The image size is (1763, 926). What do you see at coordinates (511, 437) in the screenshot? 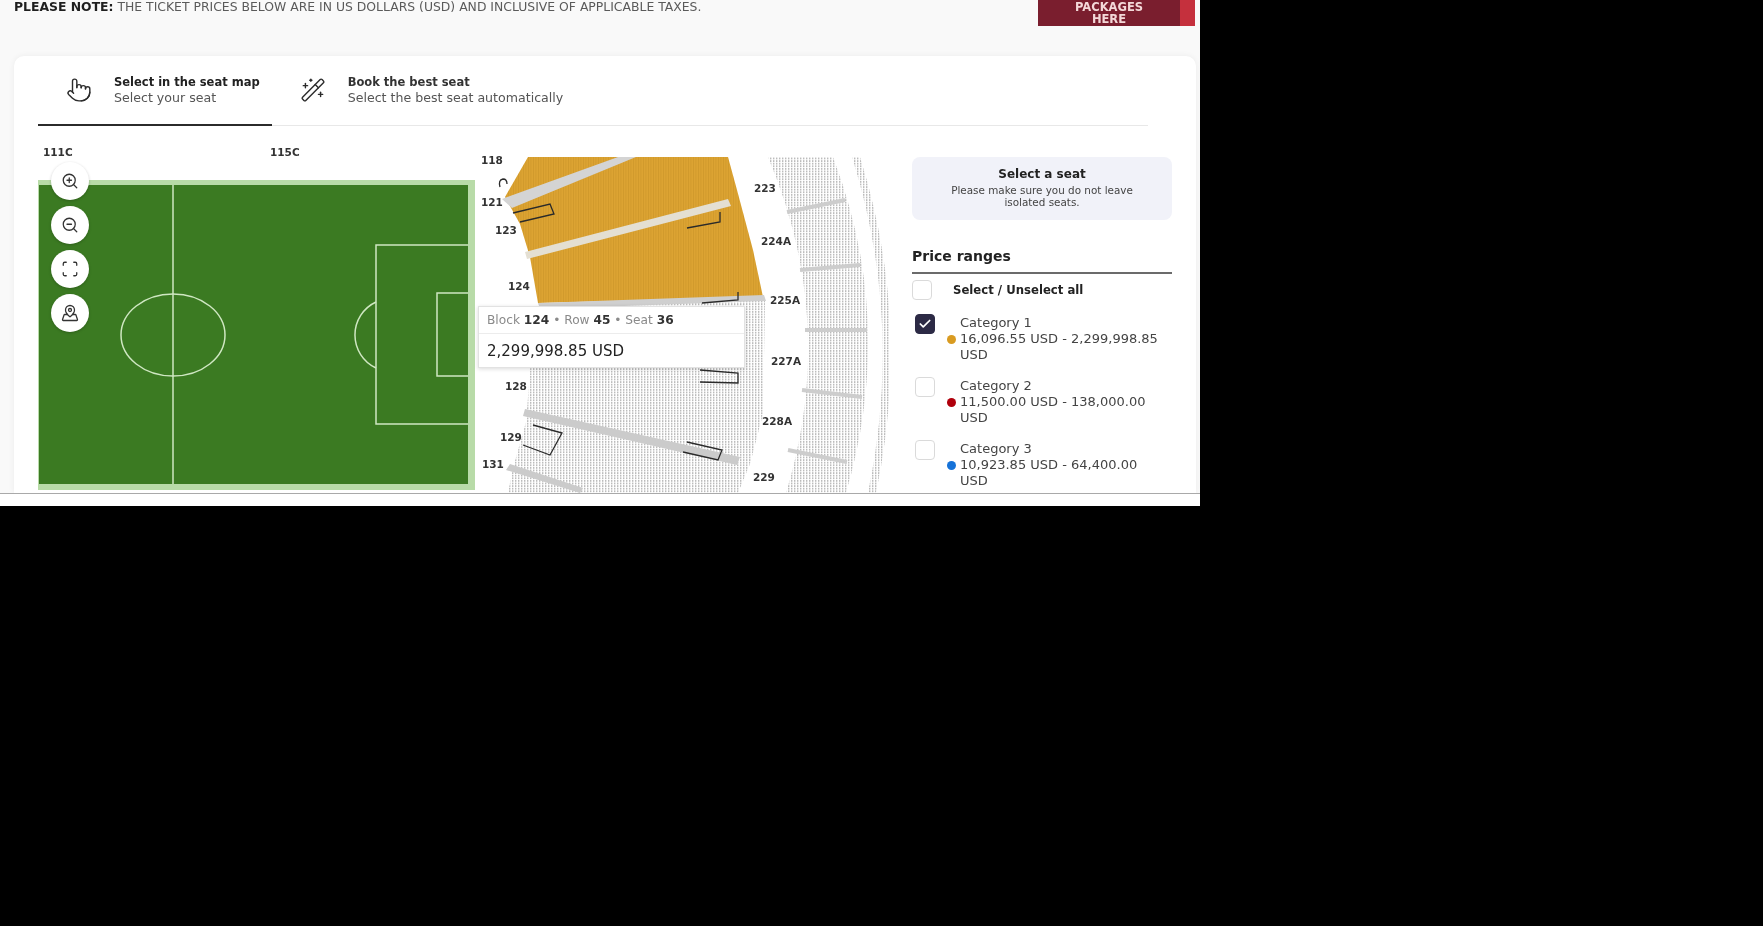
I see `section-label: 129` at bounding box center [511, 437].